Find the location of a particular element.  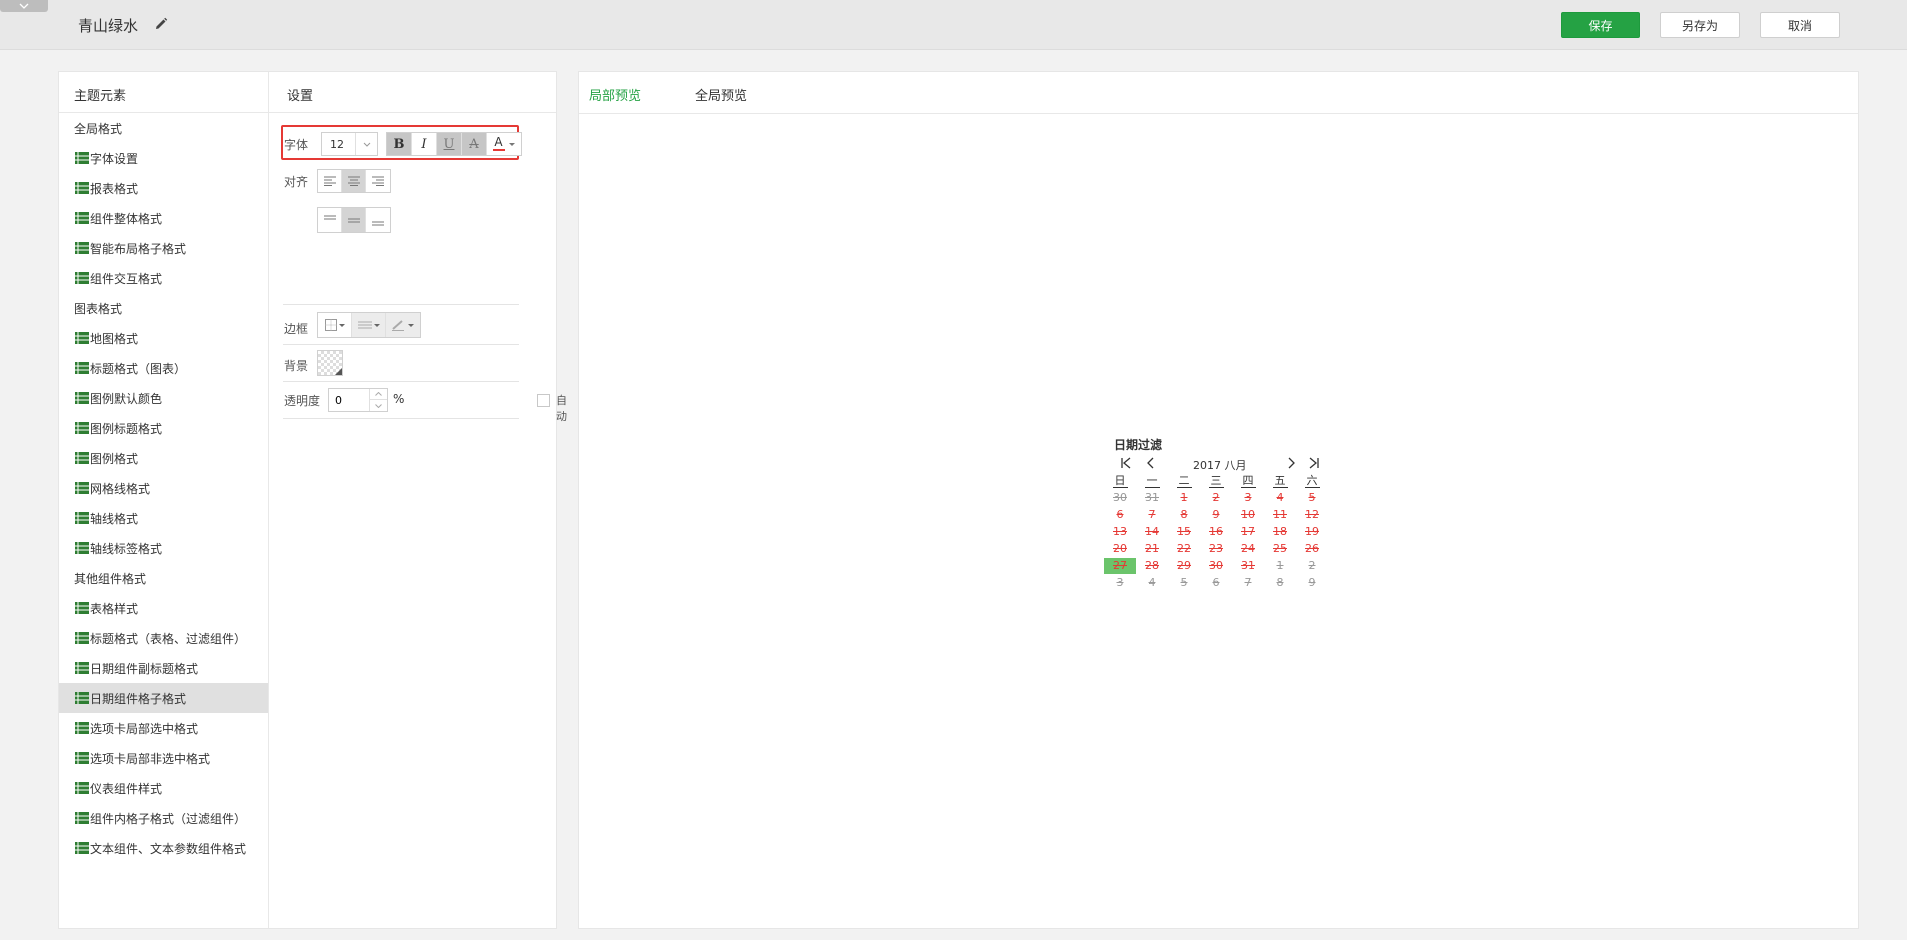

calendar-day: 20 is located at coordinates (1120, 549).